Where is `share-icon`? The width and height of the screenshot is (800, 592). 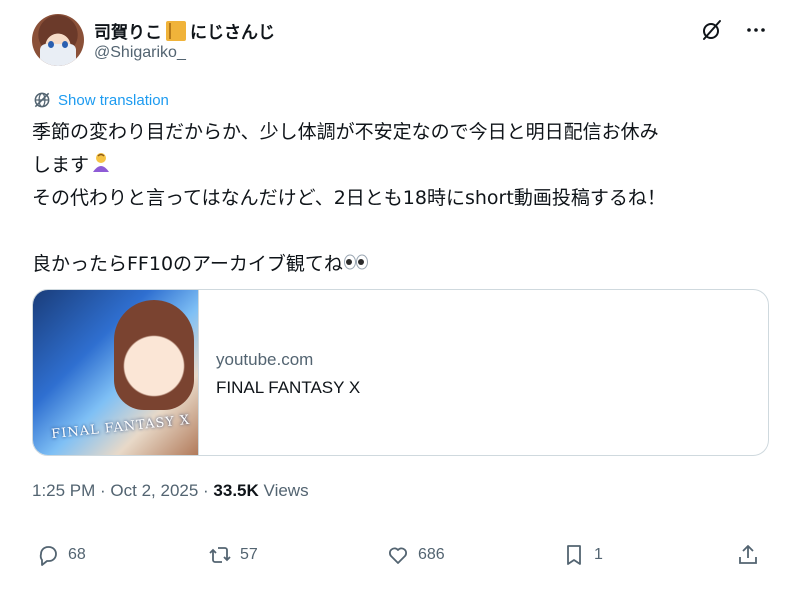
share-icon is located at coordinates (748, 554).